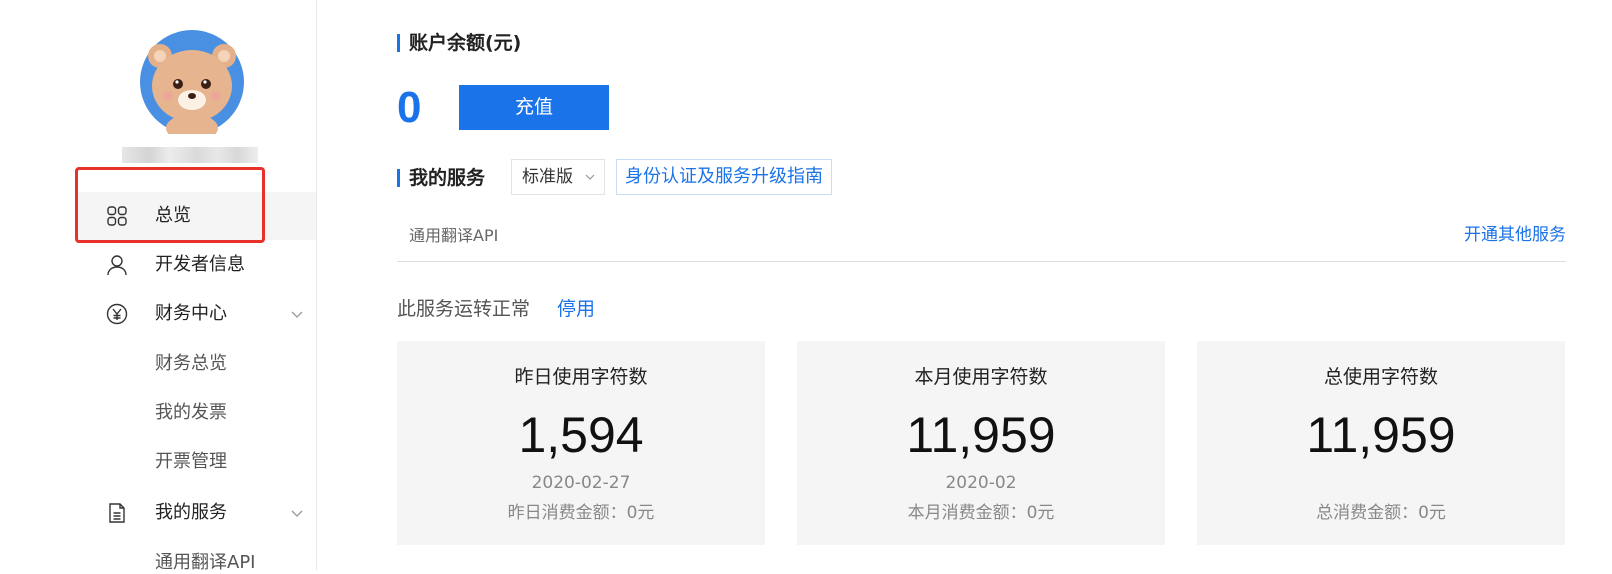 The height and width of the screenshot is (574, 1612). Describe the element at coordinates (981, 237) in the screenshot. I see `service-row: 通用翻译API 开通其他服务` at that location.